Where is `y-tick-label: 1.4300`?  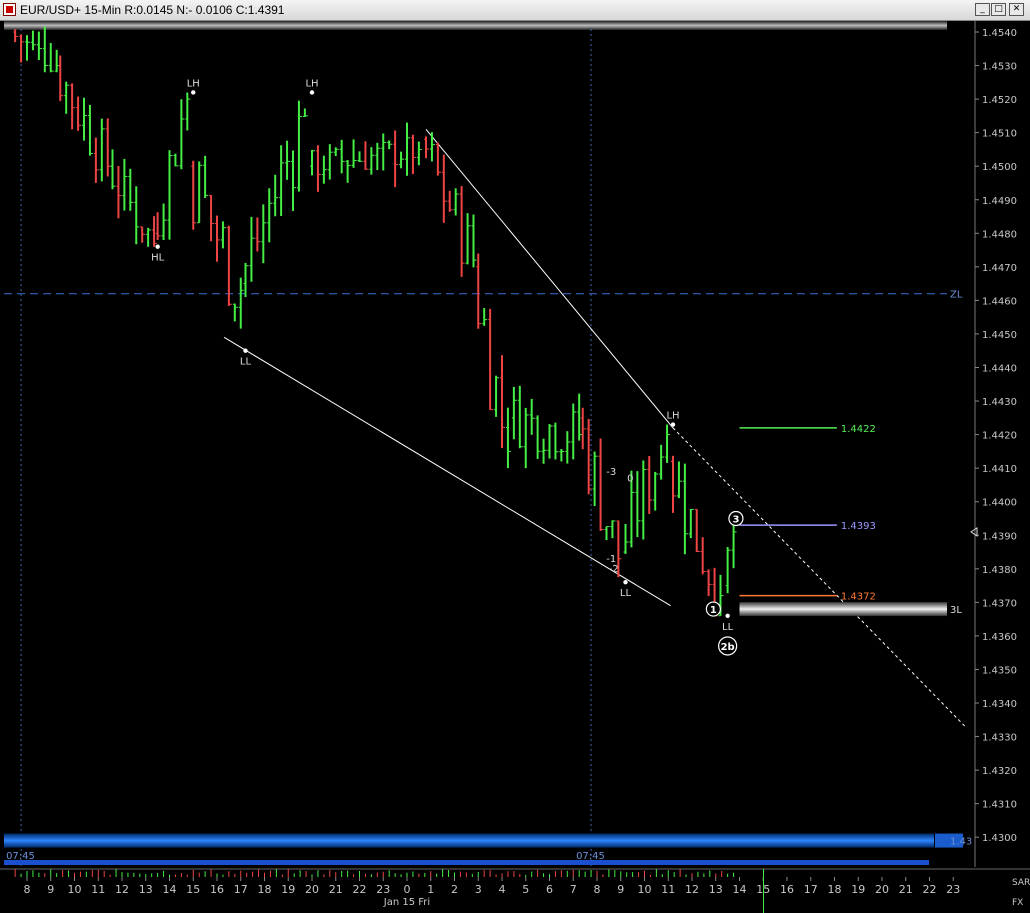 y-tick-label: 1.4300 is located at coordinates (999, 838).